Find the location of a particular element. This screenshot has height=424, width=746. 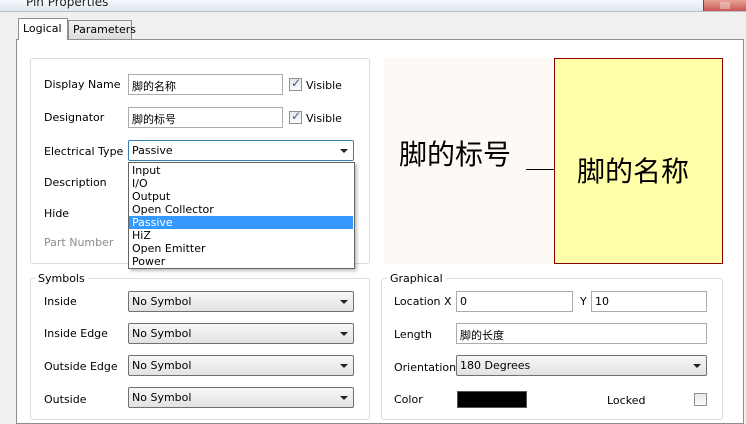

dropdown-option-hiz: HiZ is located at coordinates (241, 235).